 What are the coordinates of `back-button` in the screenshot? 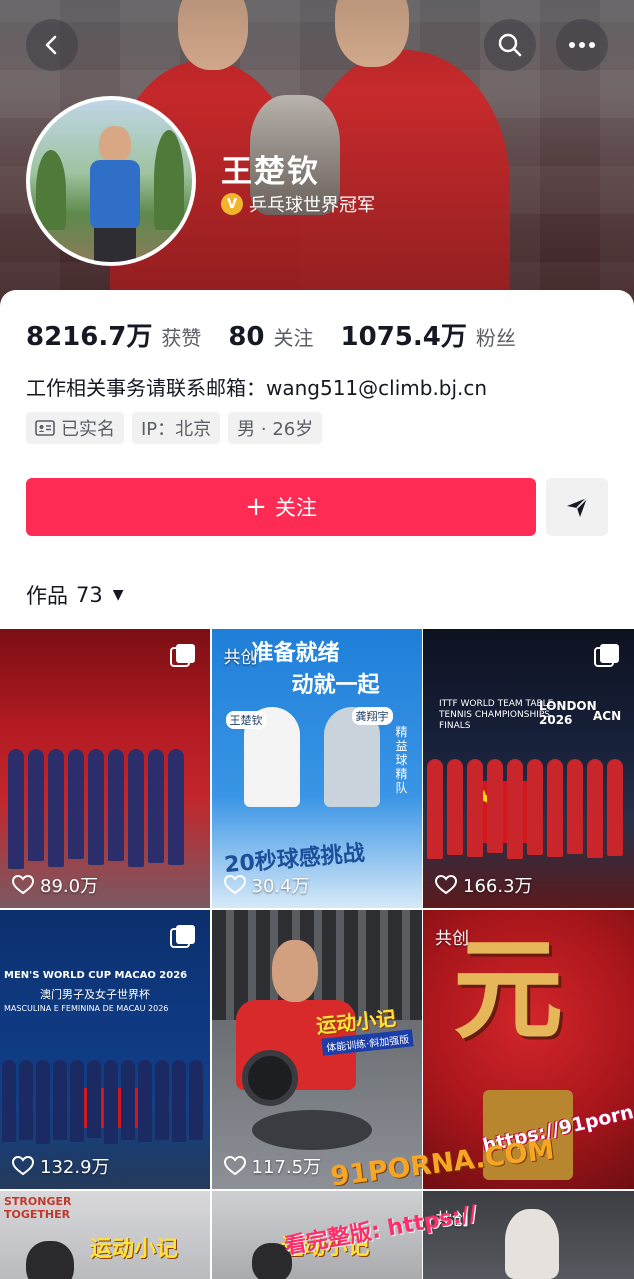 It's located at (52, 45).